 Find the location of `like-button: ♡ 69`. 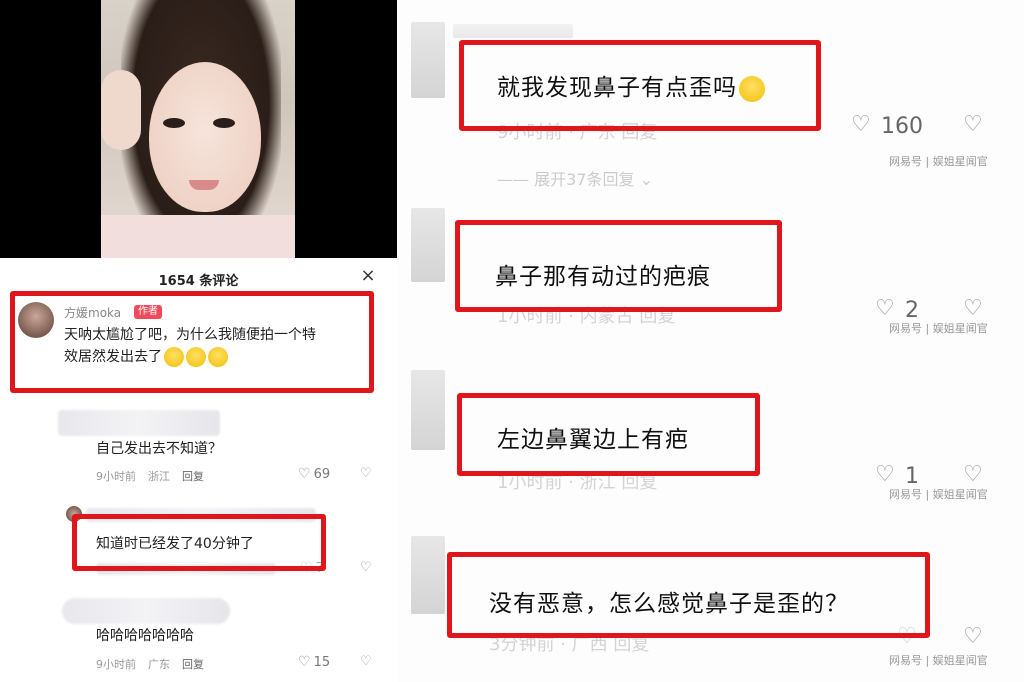

like-button: ♡ 69 is located at coordinates (314, 474).